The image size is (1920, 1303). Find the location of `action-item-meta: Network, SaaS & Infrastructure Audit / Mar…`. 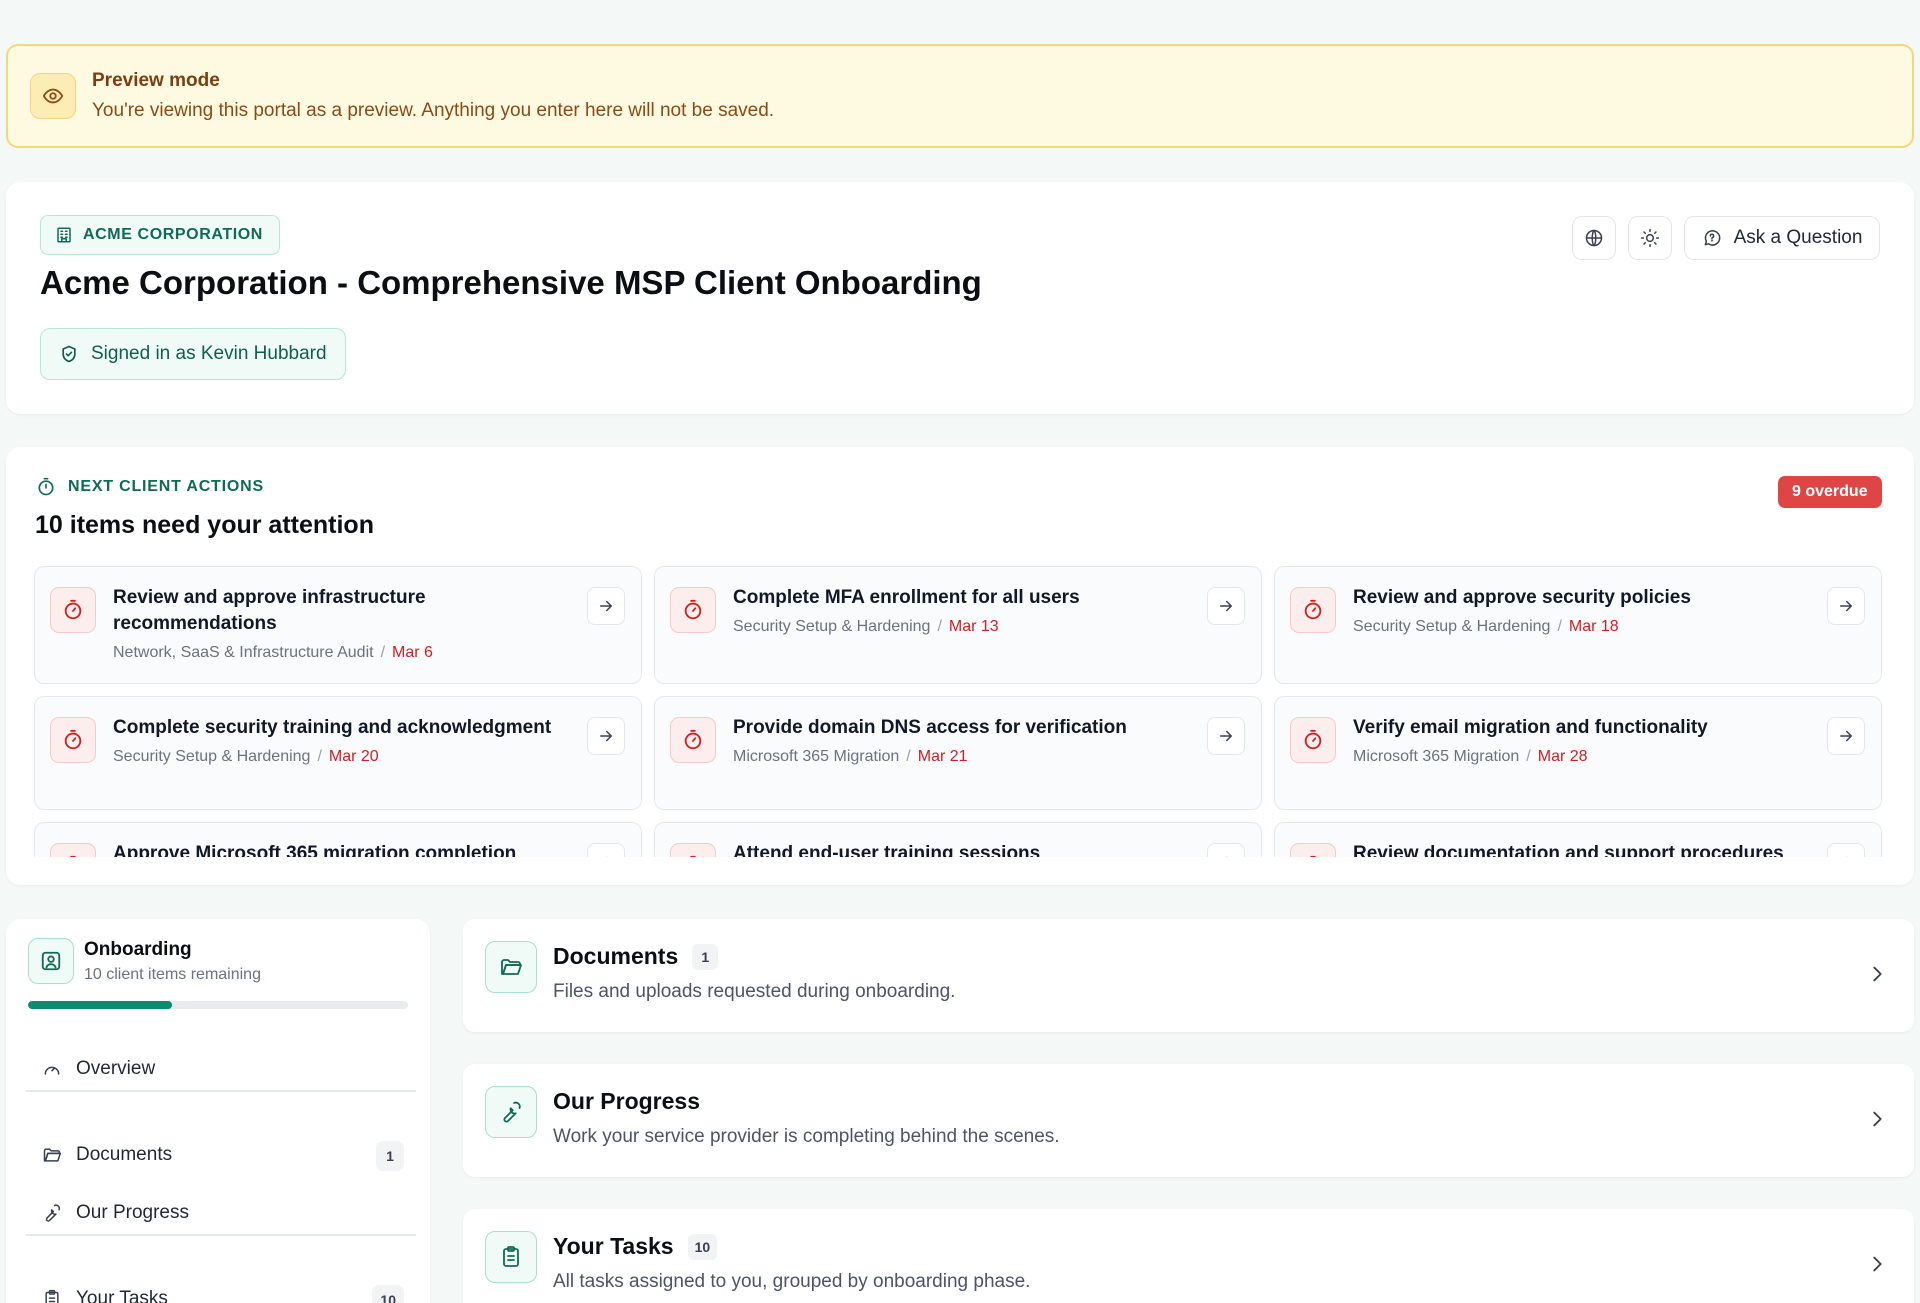

action-item-meta: Network, SaaS & Infrastructure Audit / Mar… is located at coordinates (347, 653).